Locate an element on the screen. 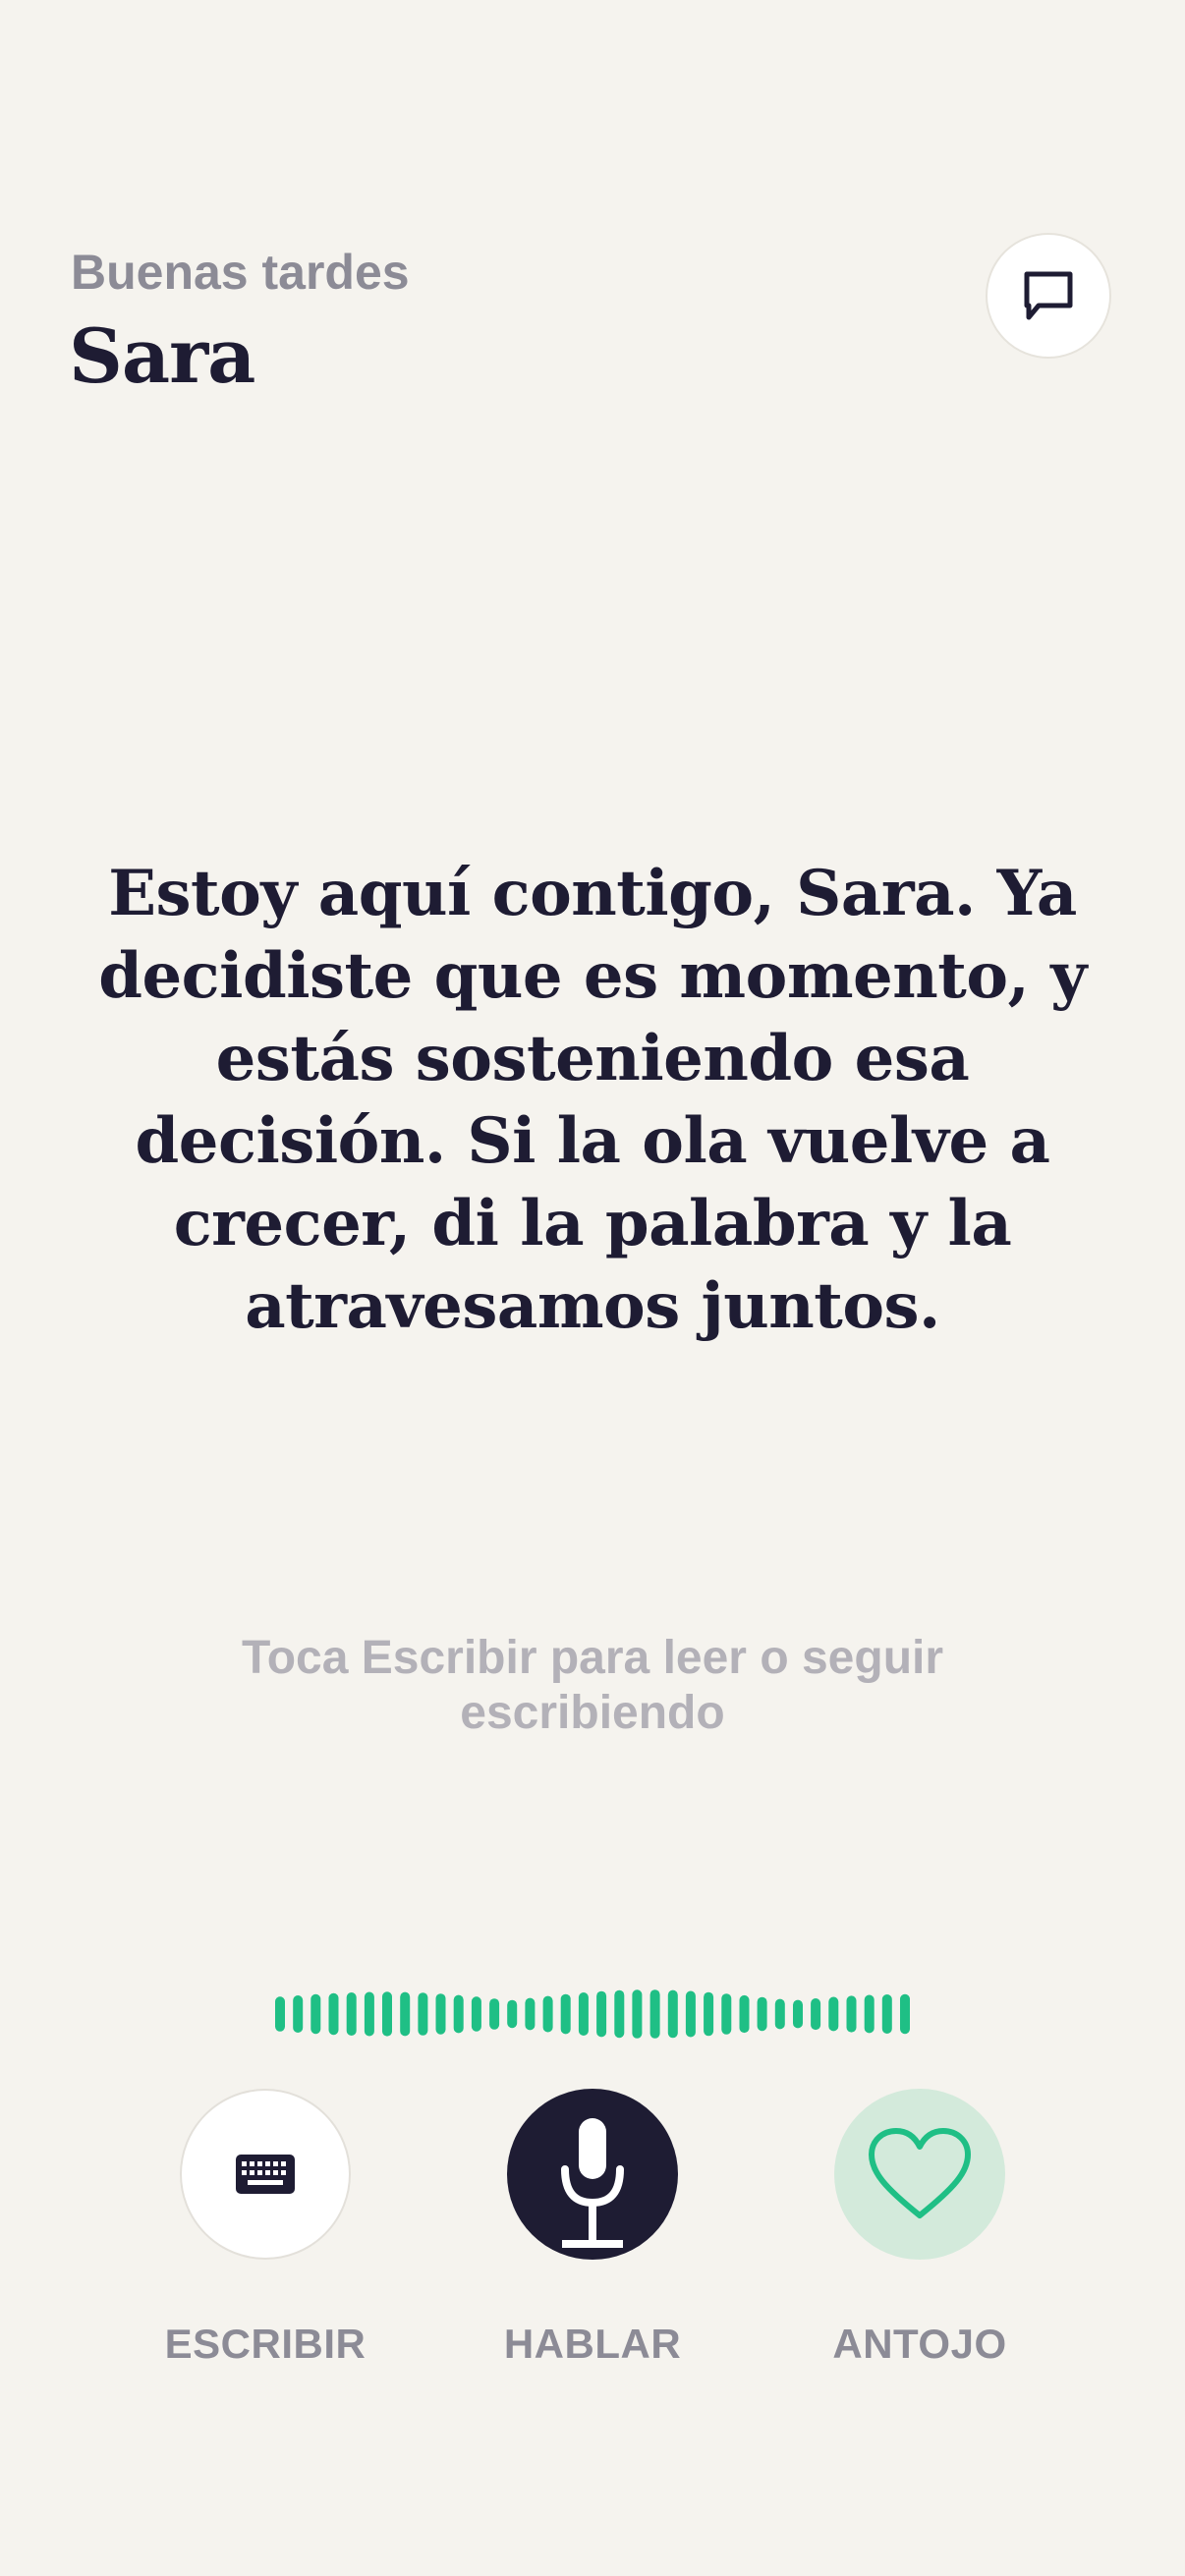 This screenshot has height=2576, width=1185. keyboard-icon is located at coordinates (265, 2174).